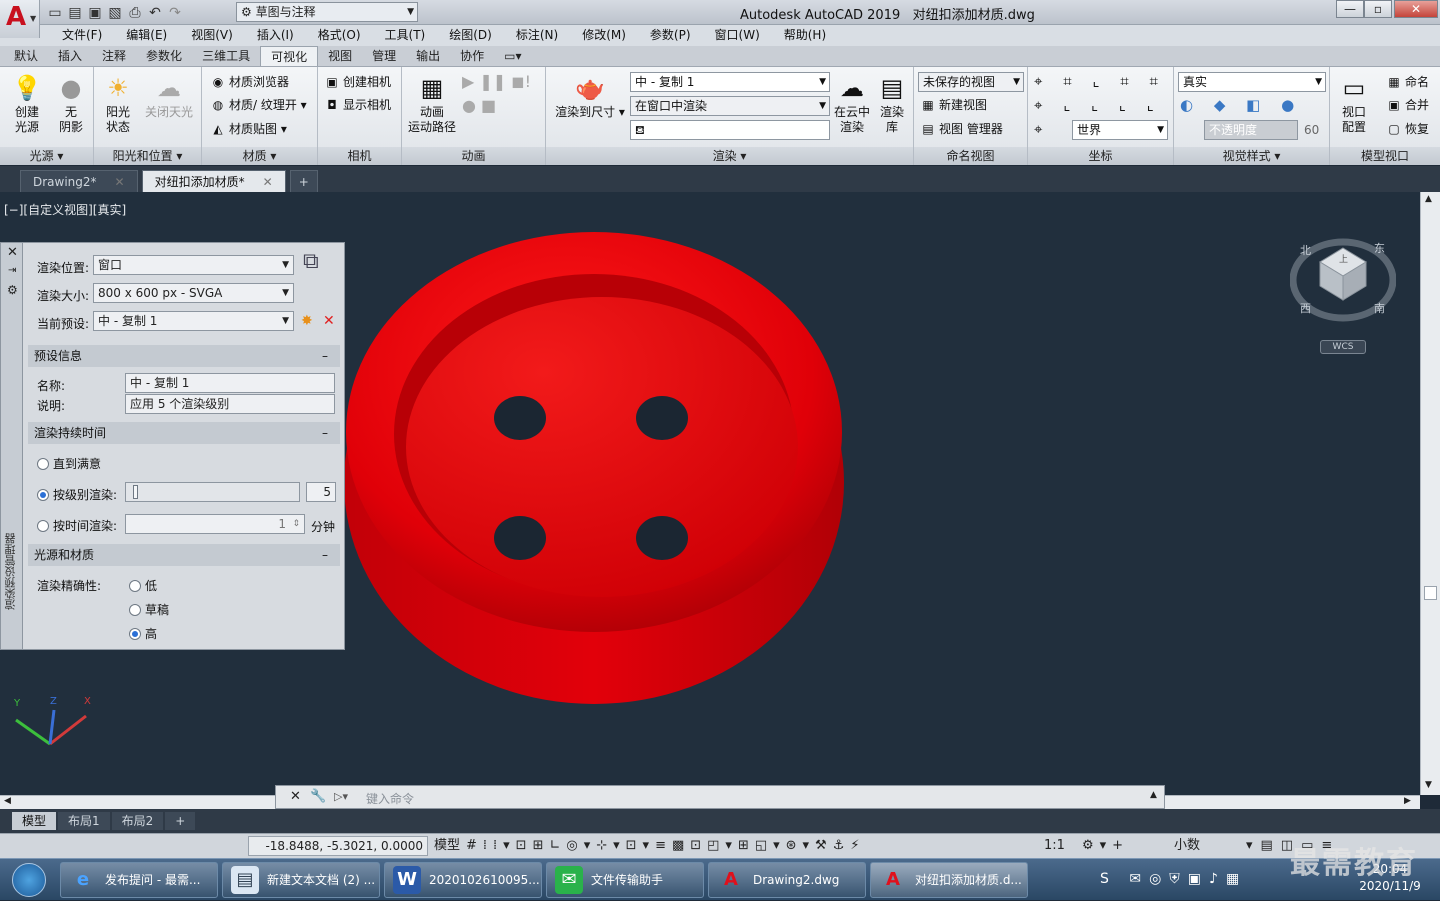 Image resolution: width=1440 pixels, height=901 pixels. Describe the element at coordinates (146, 35) in the screenshot. I see `menu-edit: 编辑(E)` at that location.